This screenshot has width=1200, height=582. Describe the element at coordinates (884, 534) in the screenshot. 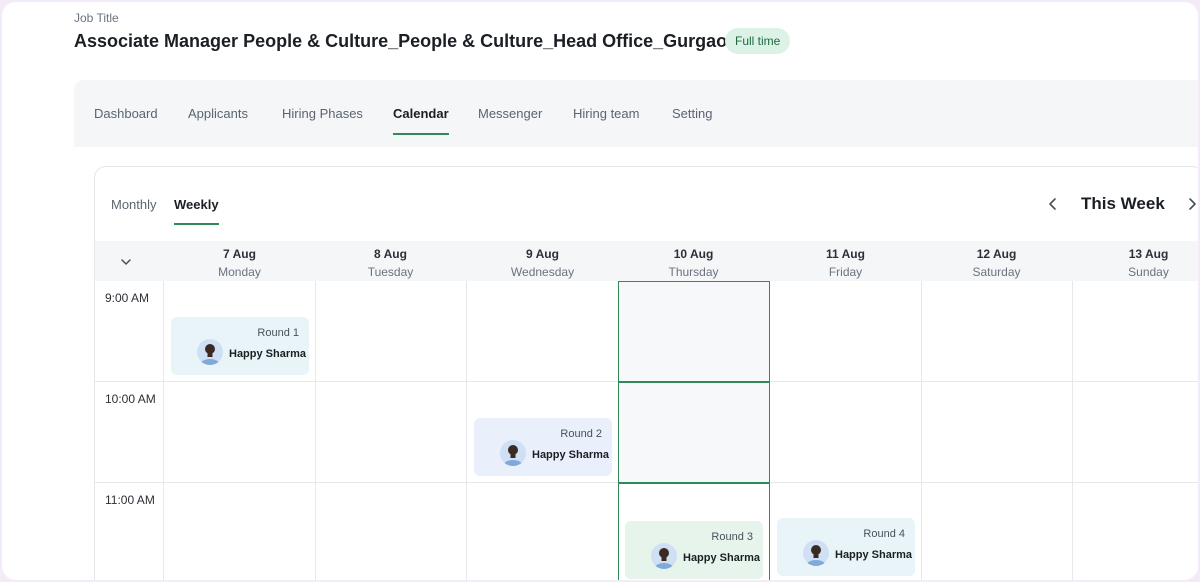

I see `event-round: Round 4` at that location.